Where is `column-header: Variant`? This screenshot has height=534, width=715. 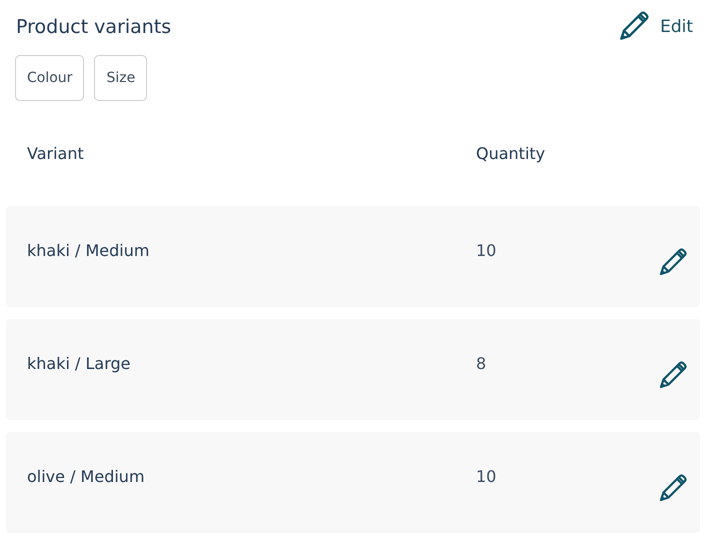 column-header: Variant is located at coordinates (56, 153).